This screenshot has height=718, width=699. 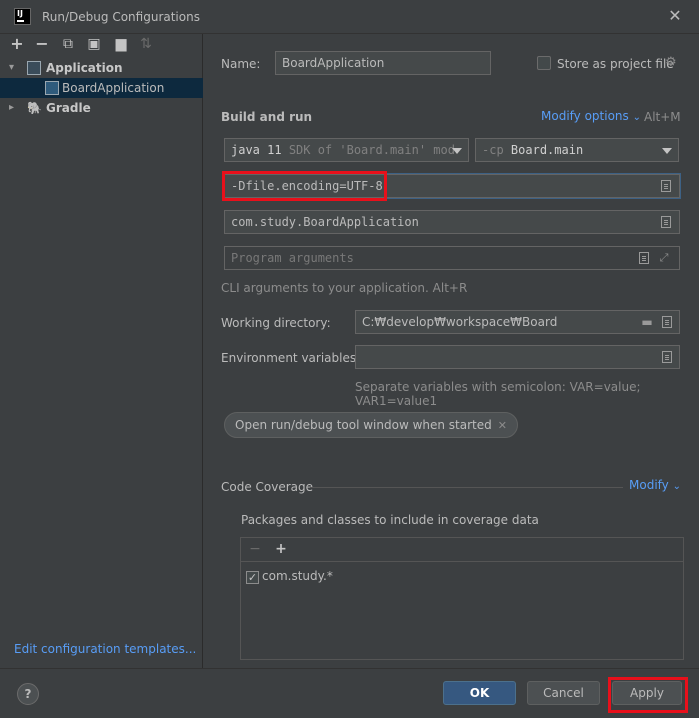 I want to click on folder-icon: ▬, so click(x=647, y=322).